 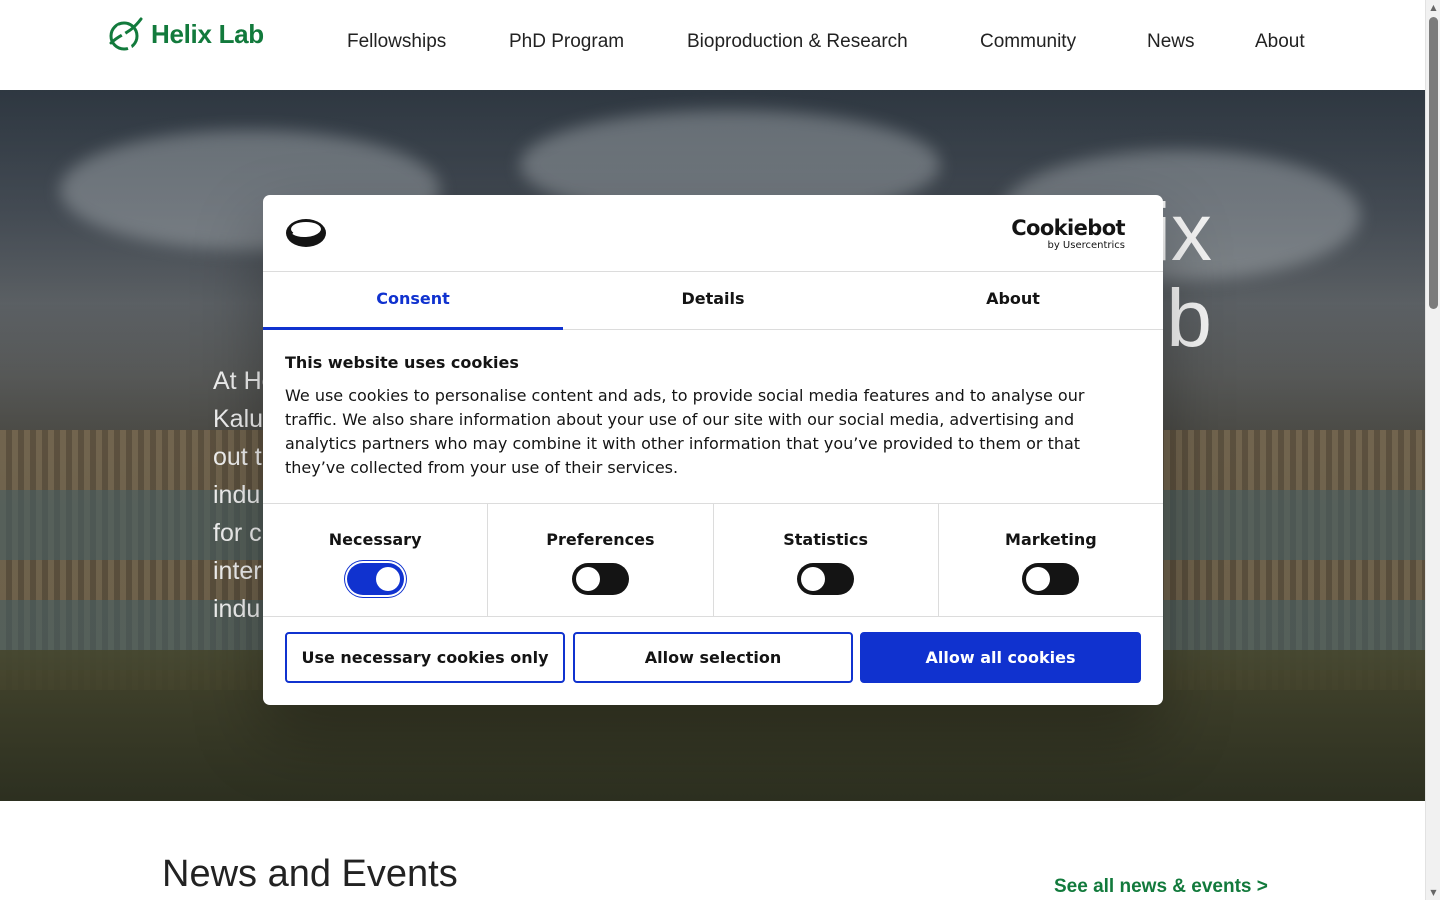 I want to click on statistics-toggle, so click(x=826, y=579).